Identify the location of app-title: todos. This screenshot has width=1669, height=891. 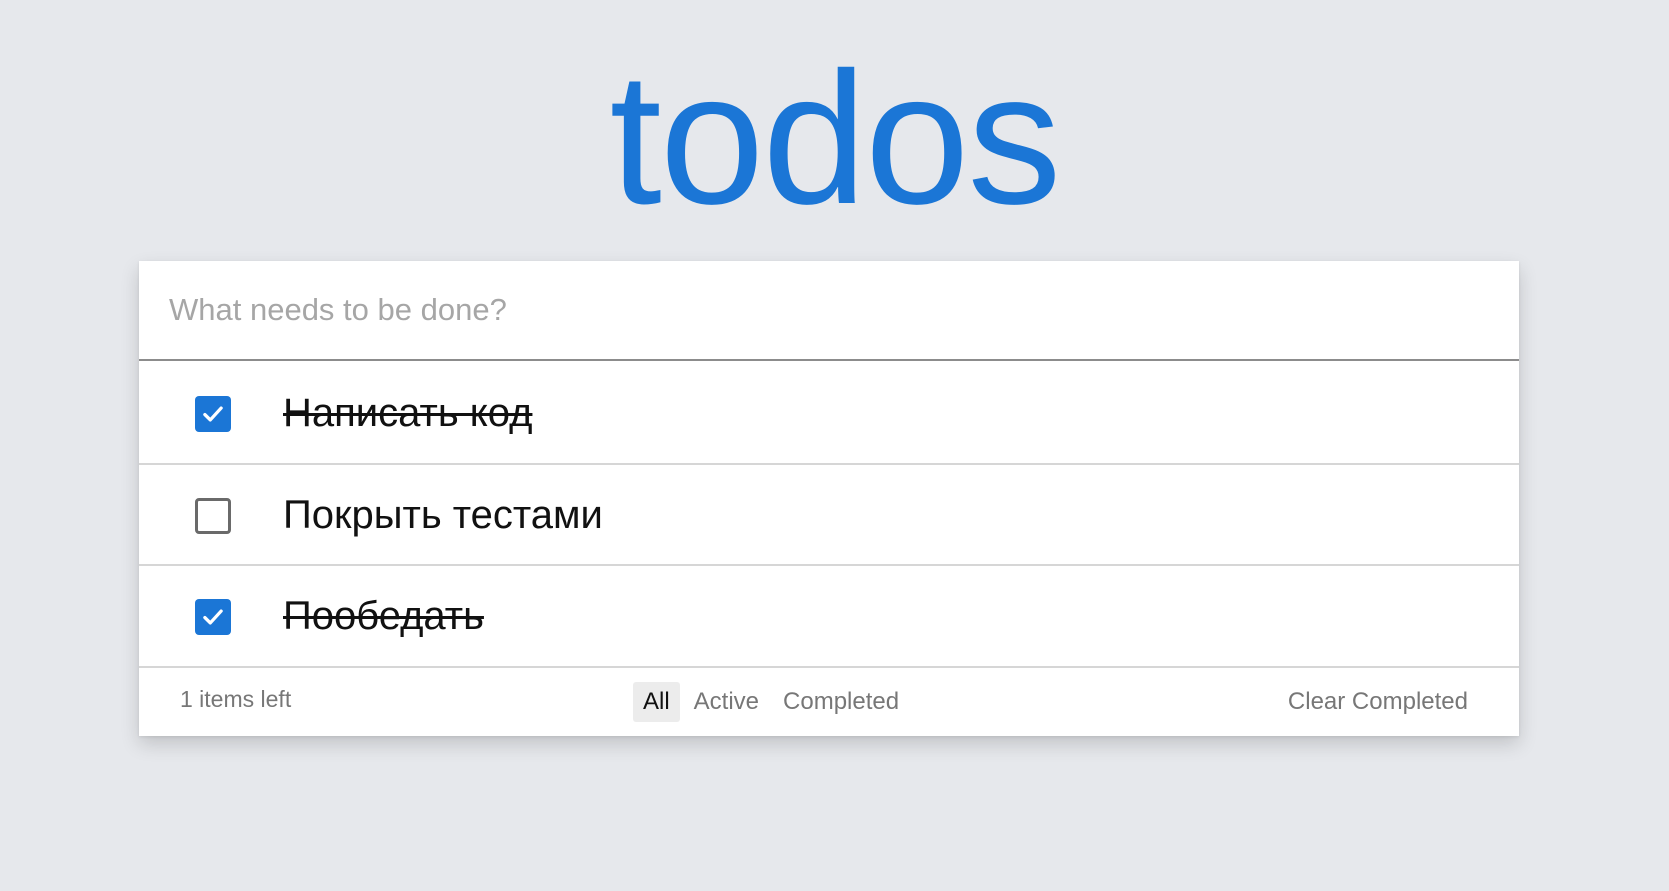
(835, 138).